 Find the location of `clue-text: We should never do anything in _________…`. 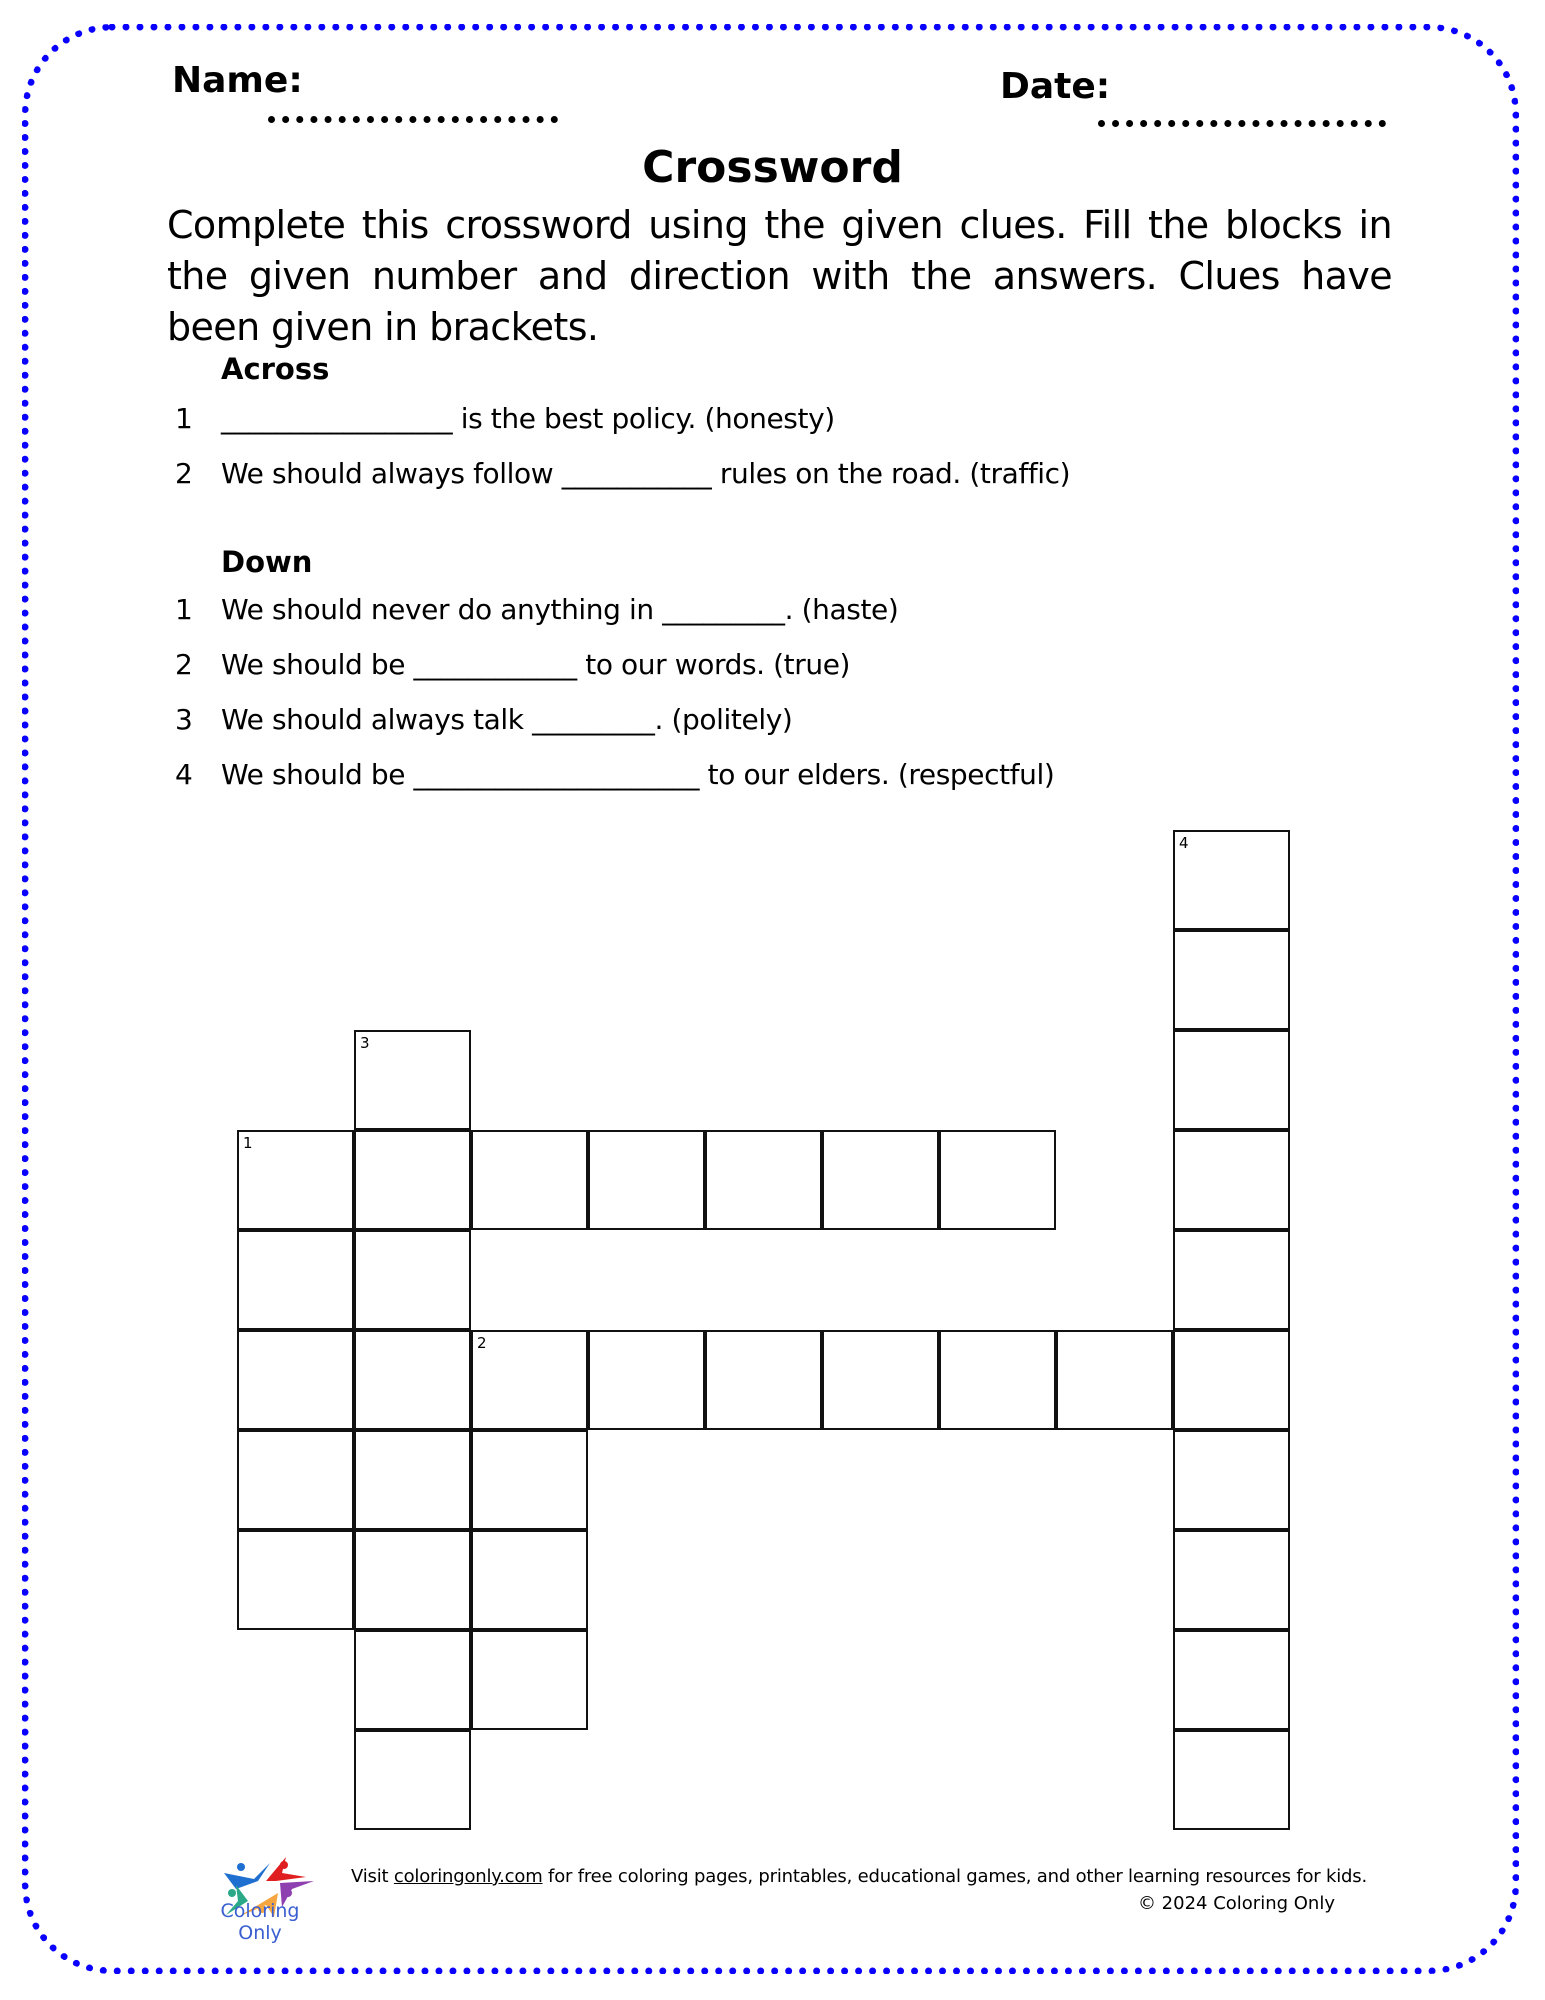

clue-text: We should never do anything in _________… is located at coordinates (560, 609).